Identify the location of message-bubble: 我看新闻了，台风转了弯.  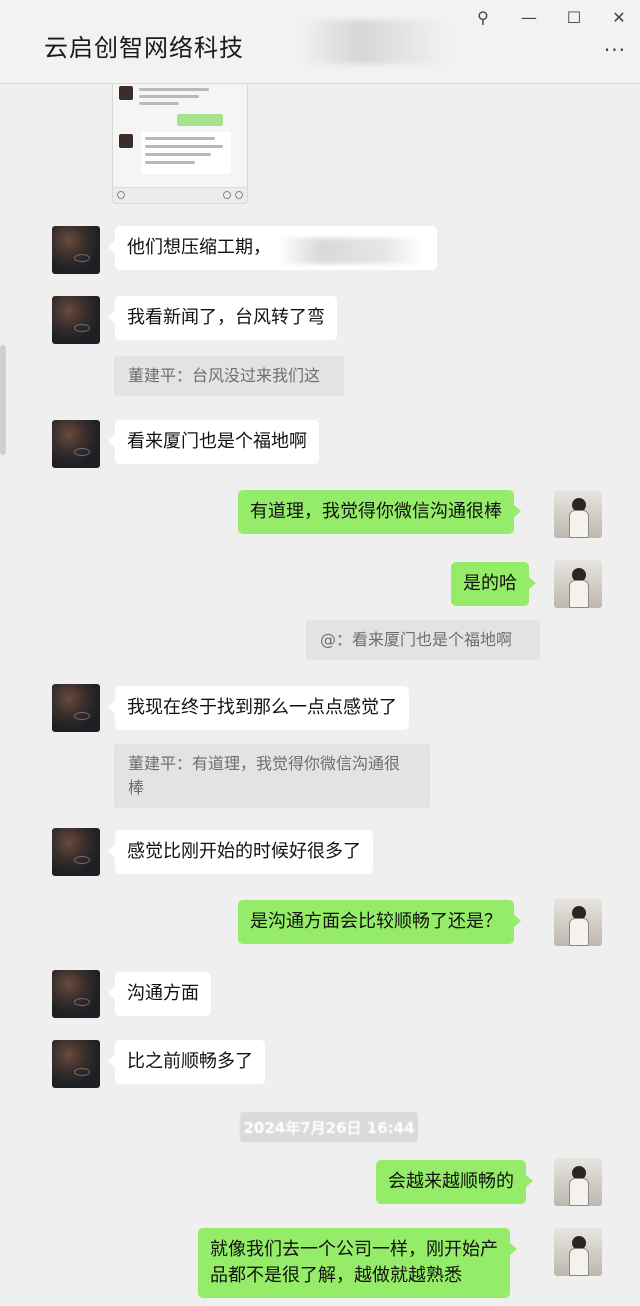
(222, 318).